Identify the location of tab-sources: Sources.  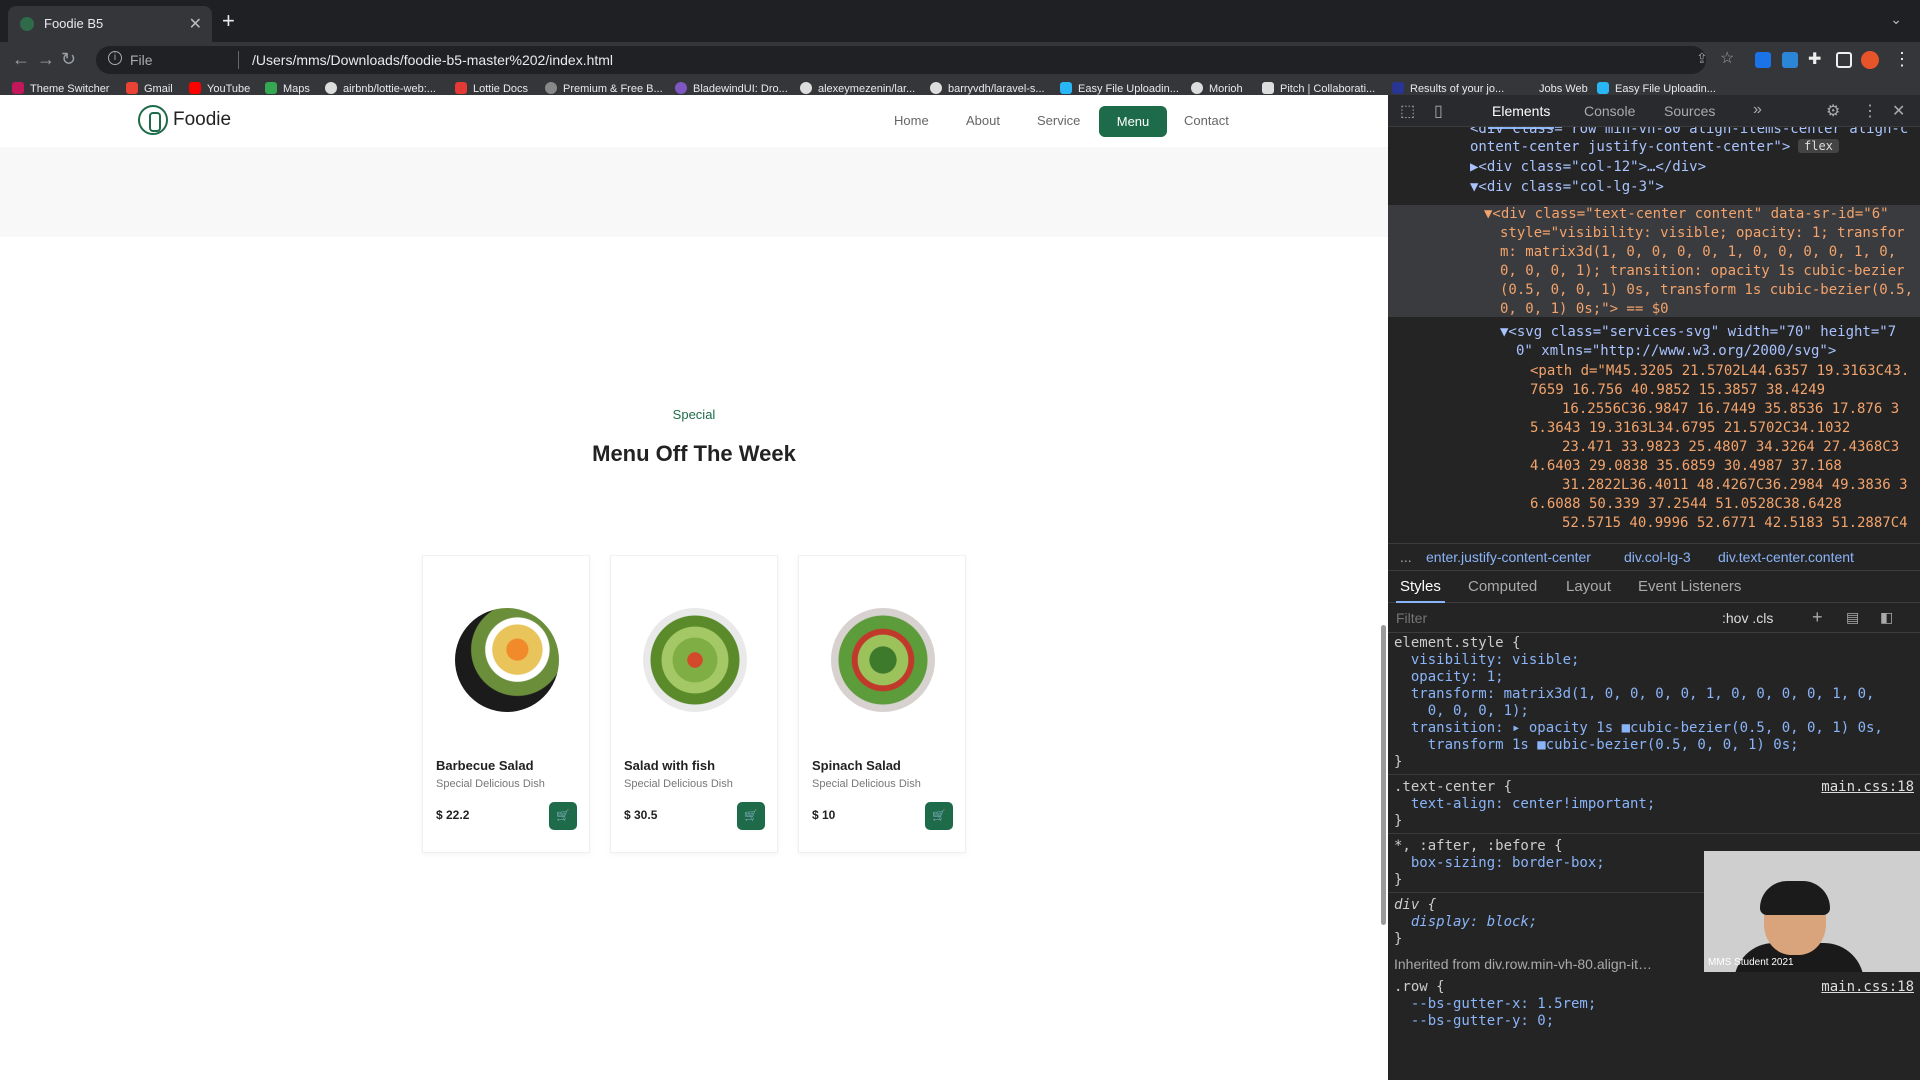
(1689, 111).